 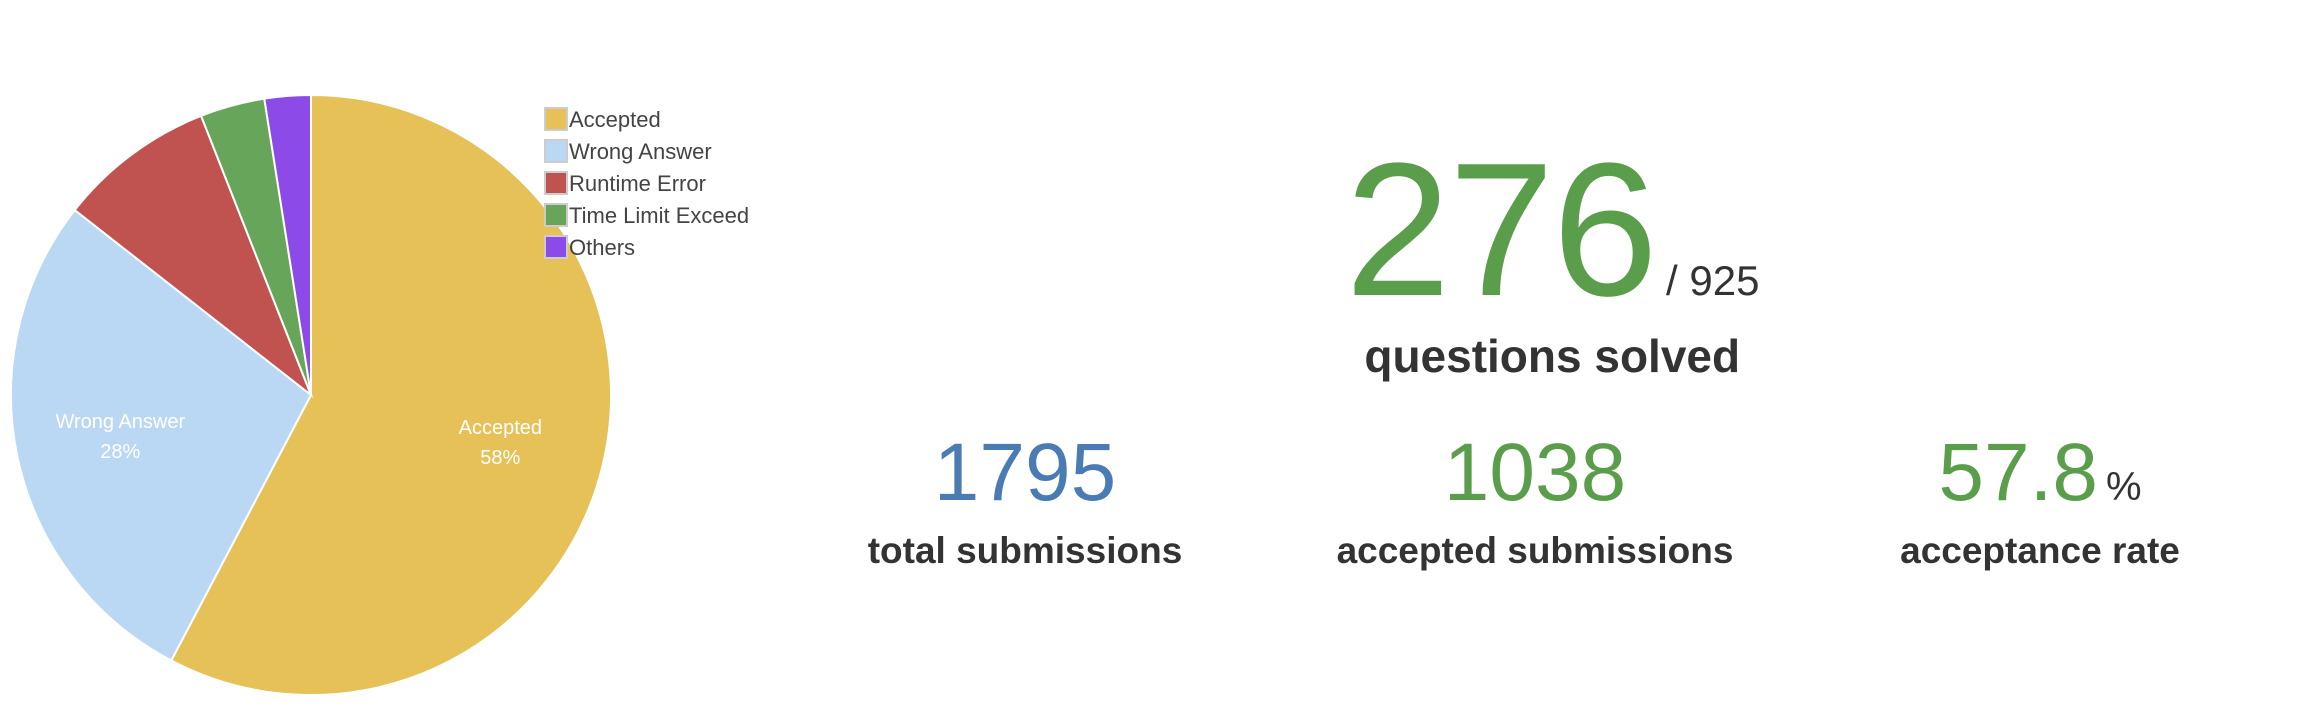 I want to click on submissions-count: 1795, so click(x=1025, y=472).